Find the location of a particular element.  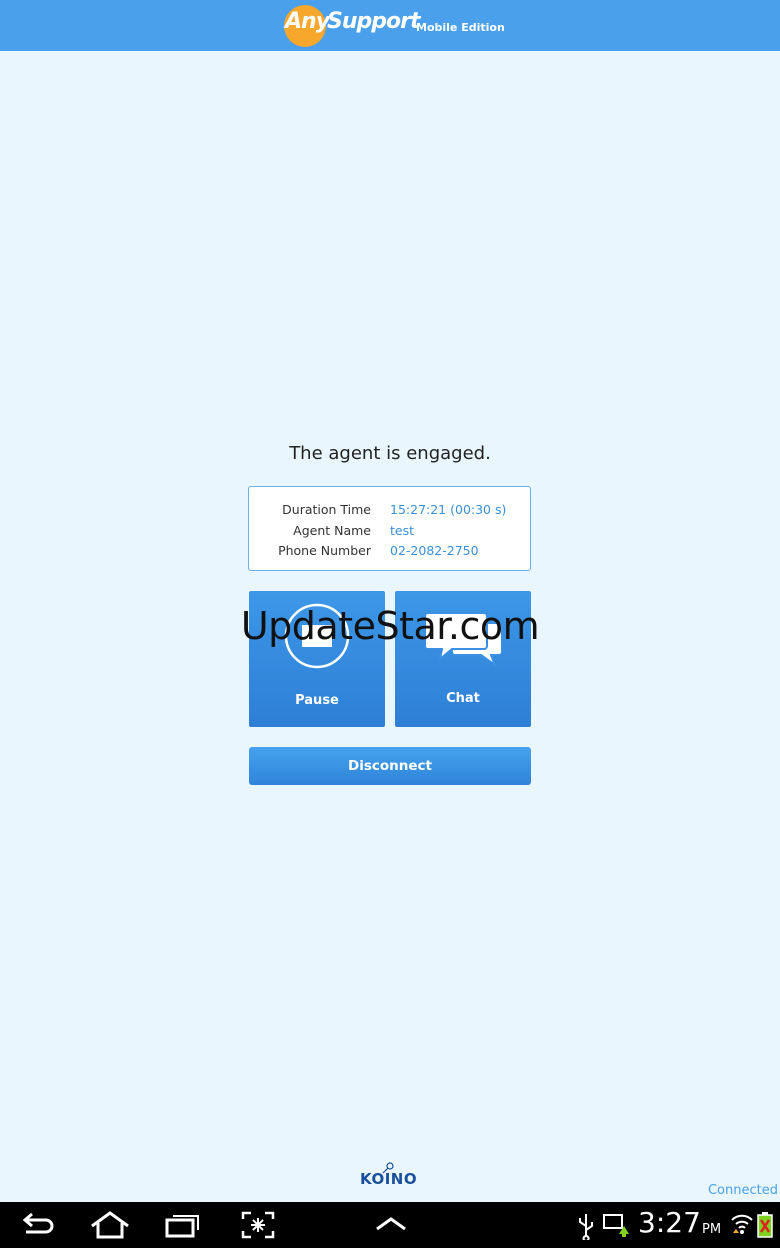

connection-status: Connected is located at coordinates (742, 1190).